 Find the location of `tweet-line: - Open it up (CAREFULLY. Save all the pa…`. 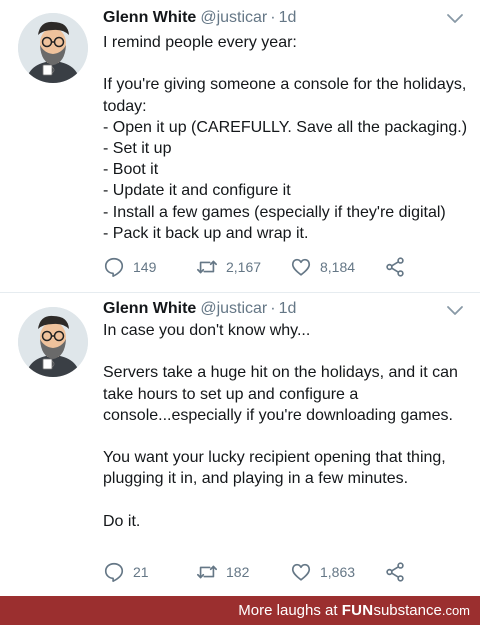

tweet-line: - Open it up (CAREFULLY. Save all the pa… is located at coordinates (285, 127).